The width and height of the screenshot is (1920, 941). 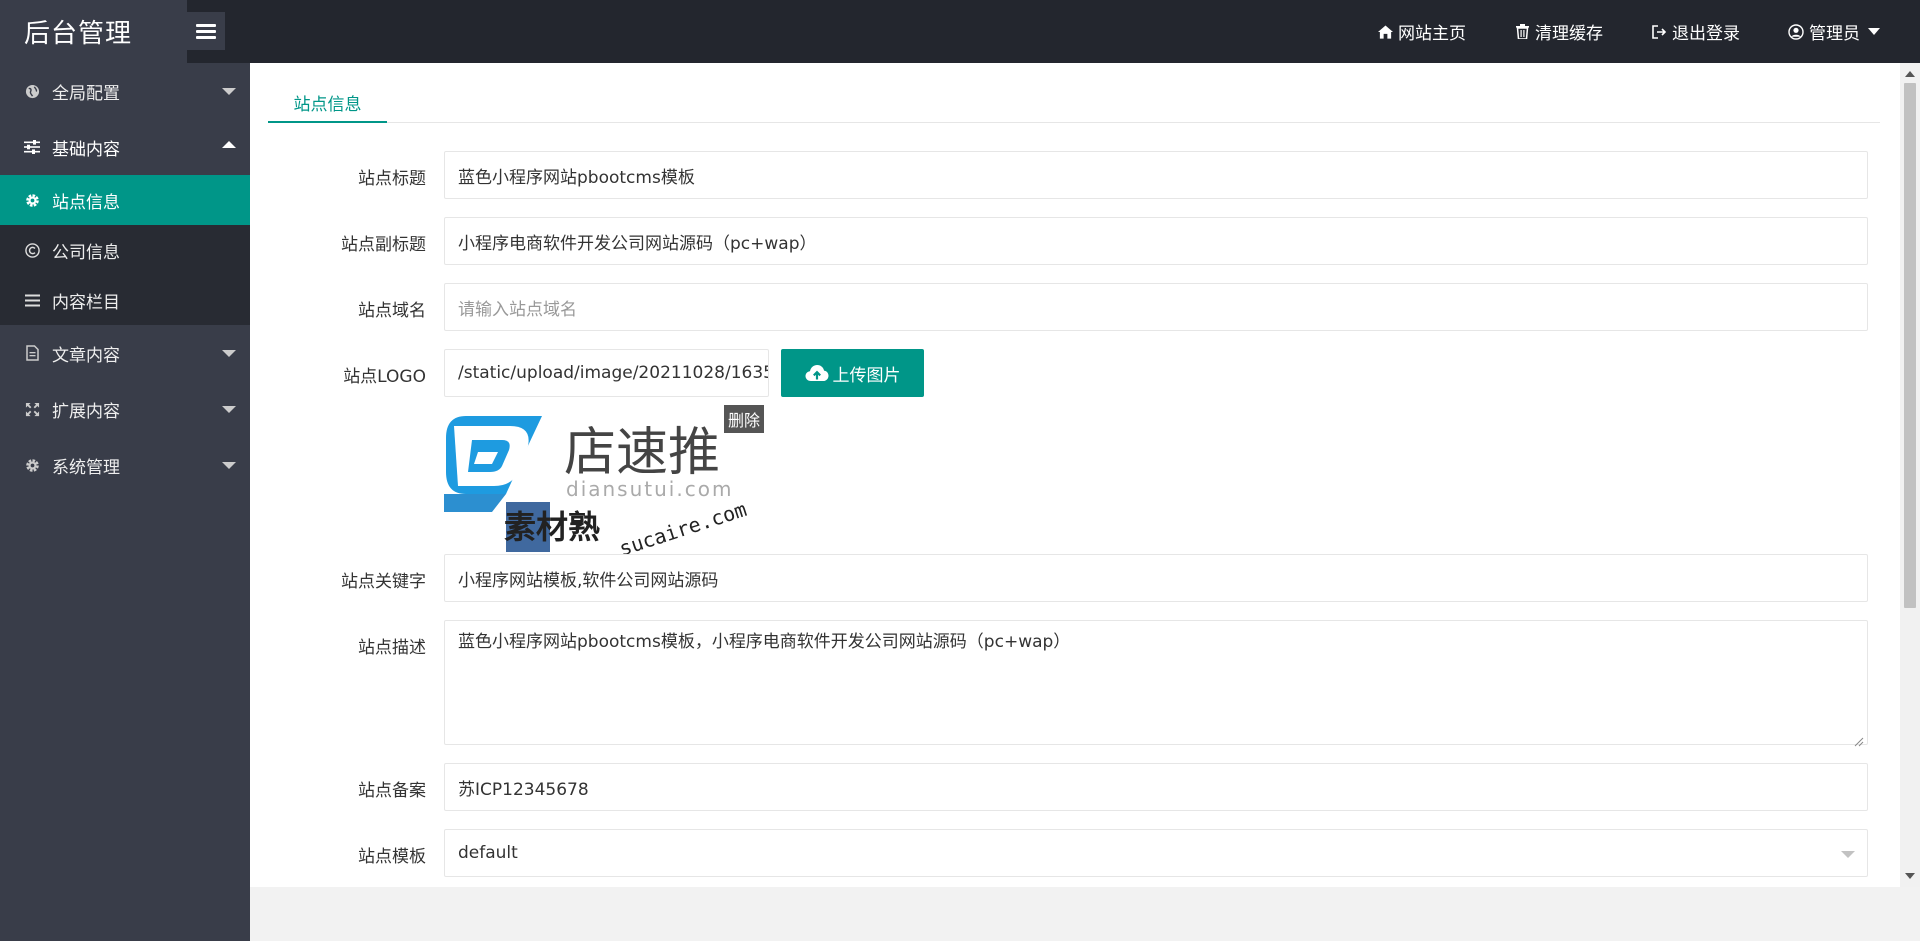 I want to click on sidebar-item-label: 基础内容, so click(x=86, y=149).